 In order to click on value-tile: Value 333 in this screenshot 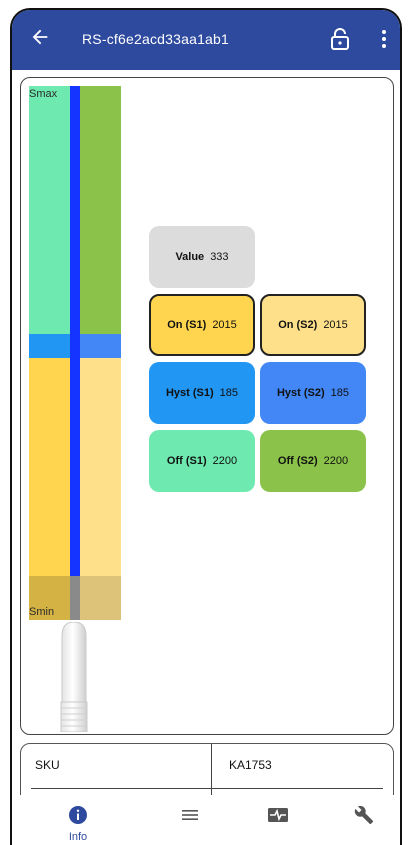, I will do `click(202, 257)`.